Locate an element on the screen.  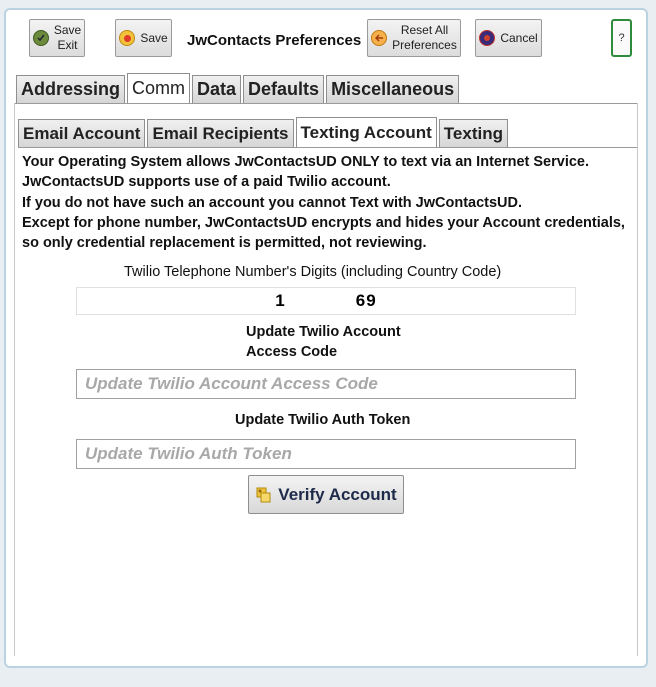
key-icon is located at coordinates (264, 495).